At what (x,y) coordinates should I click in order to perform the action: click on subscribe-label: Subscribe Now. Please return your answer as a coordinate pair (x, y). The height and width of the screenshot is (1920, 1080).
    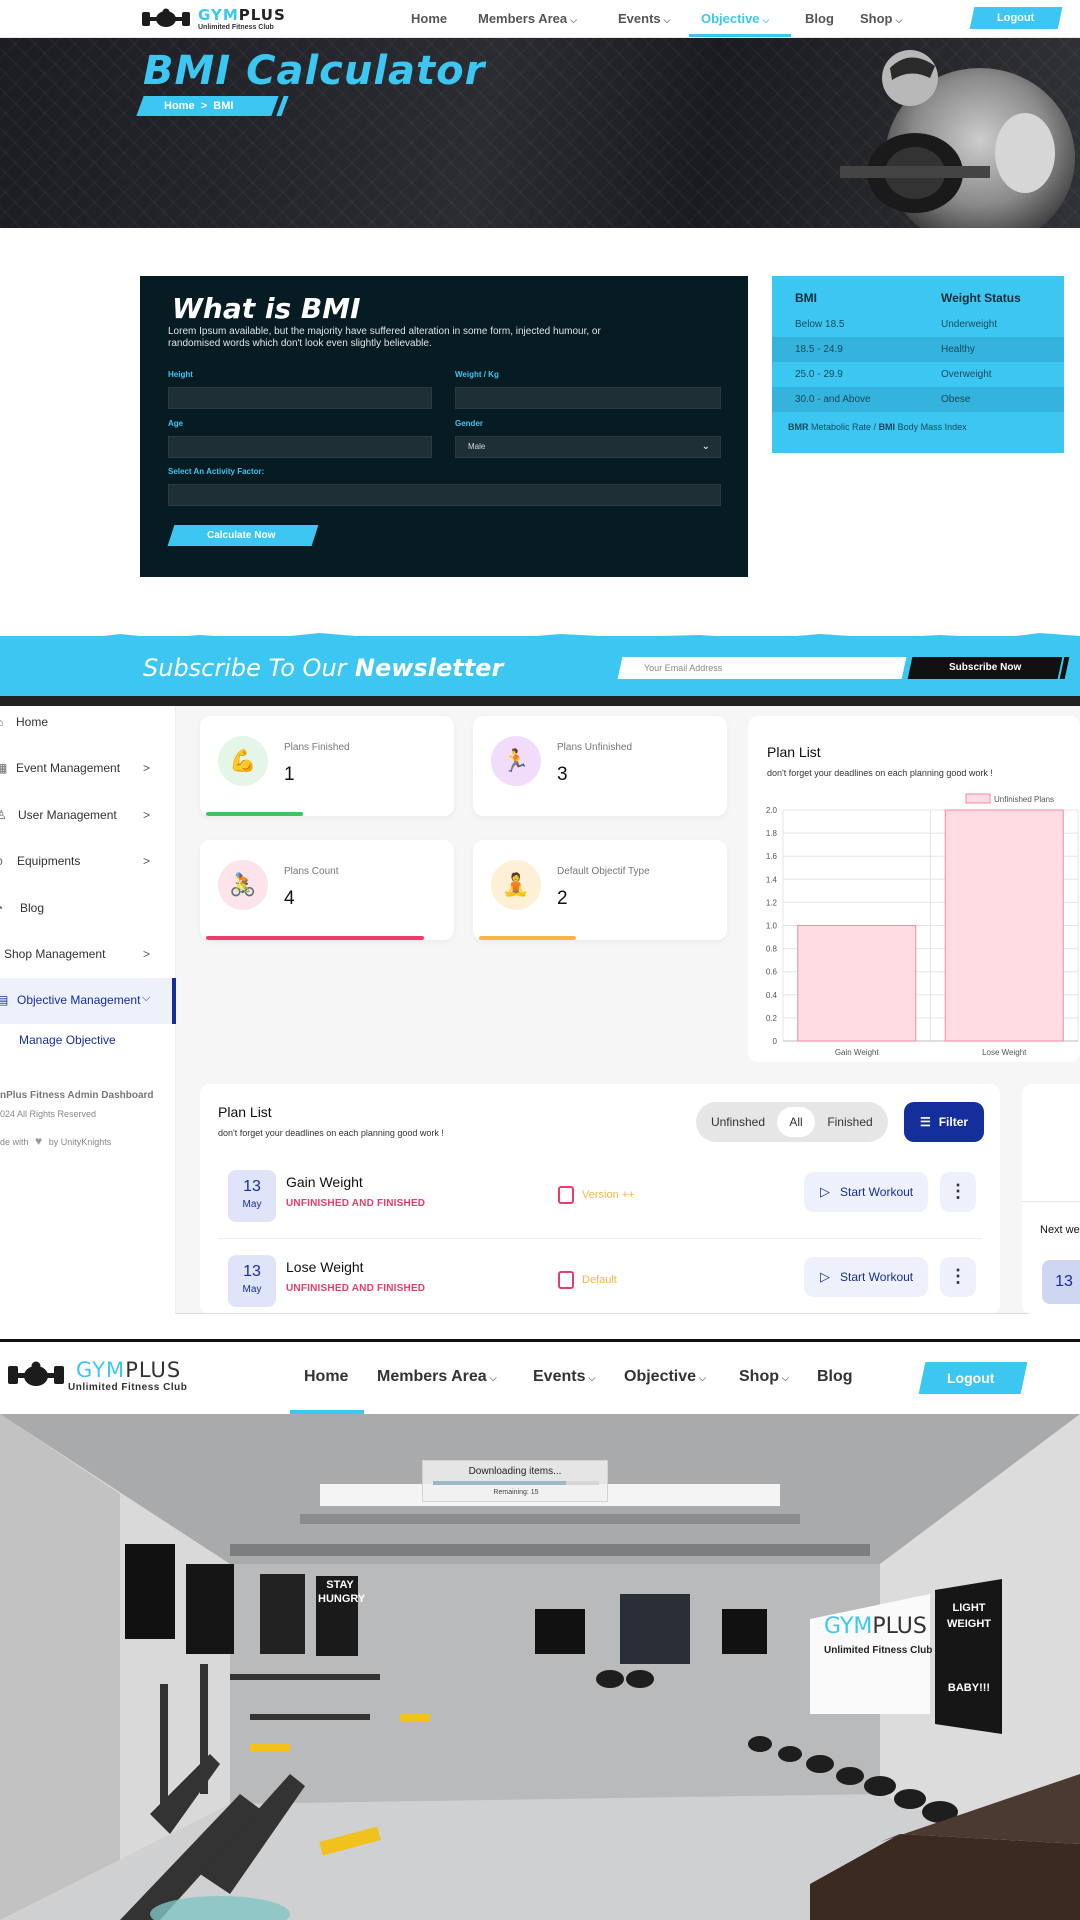
    Looking at the image, I should click on (985, 667).